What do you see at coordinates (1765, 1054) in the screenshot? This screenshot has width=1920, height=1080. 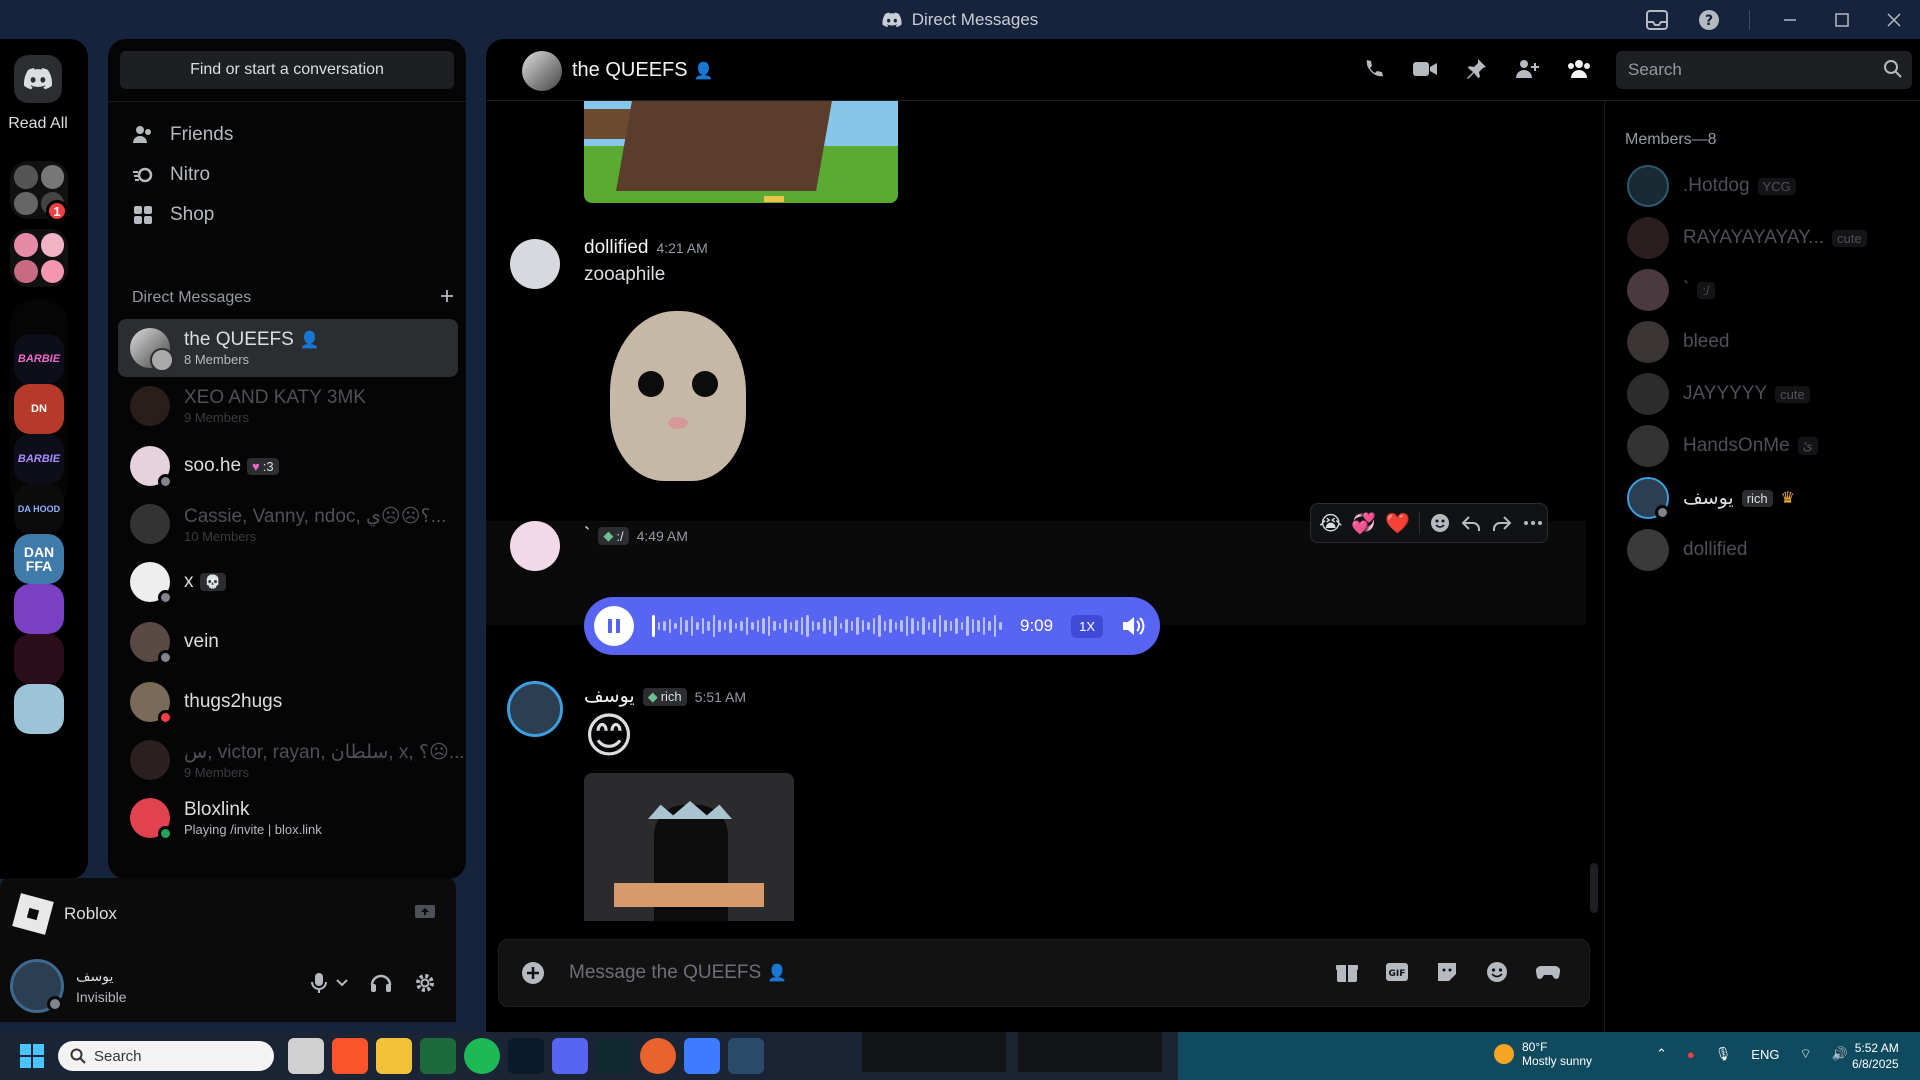 I see `language-indicator: ENG` at bounding box center [1765, 1054].